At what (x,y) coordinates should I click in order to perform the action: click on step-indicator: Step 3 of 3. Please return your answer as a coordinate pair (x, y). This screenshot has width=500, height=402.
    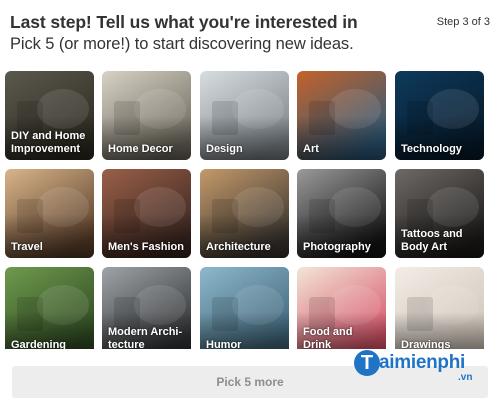
    Looking at the image, I should click on (463, 22).